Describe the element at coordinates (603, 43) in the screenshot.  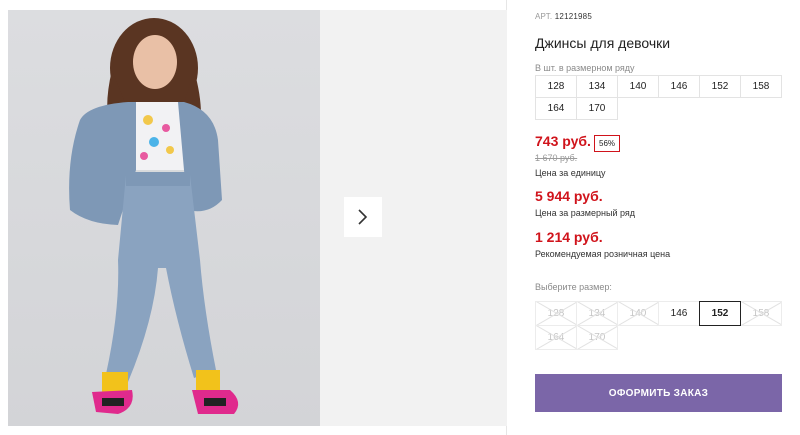
I see `product-title: Джинсы для девочки` at that location.